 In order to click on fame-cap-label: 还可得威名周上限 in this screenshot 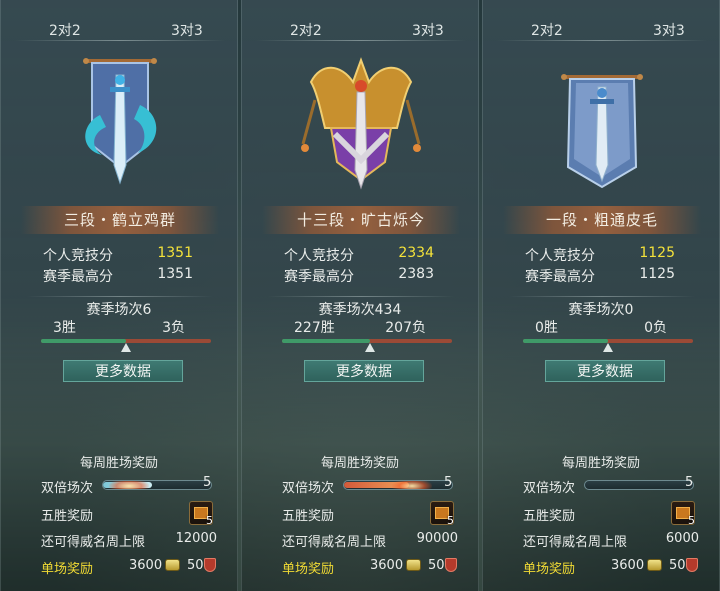, I will do `click(575, 542)`.